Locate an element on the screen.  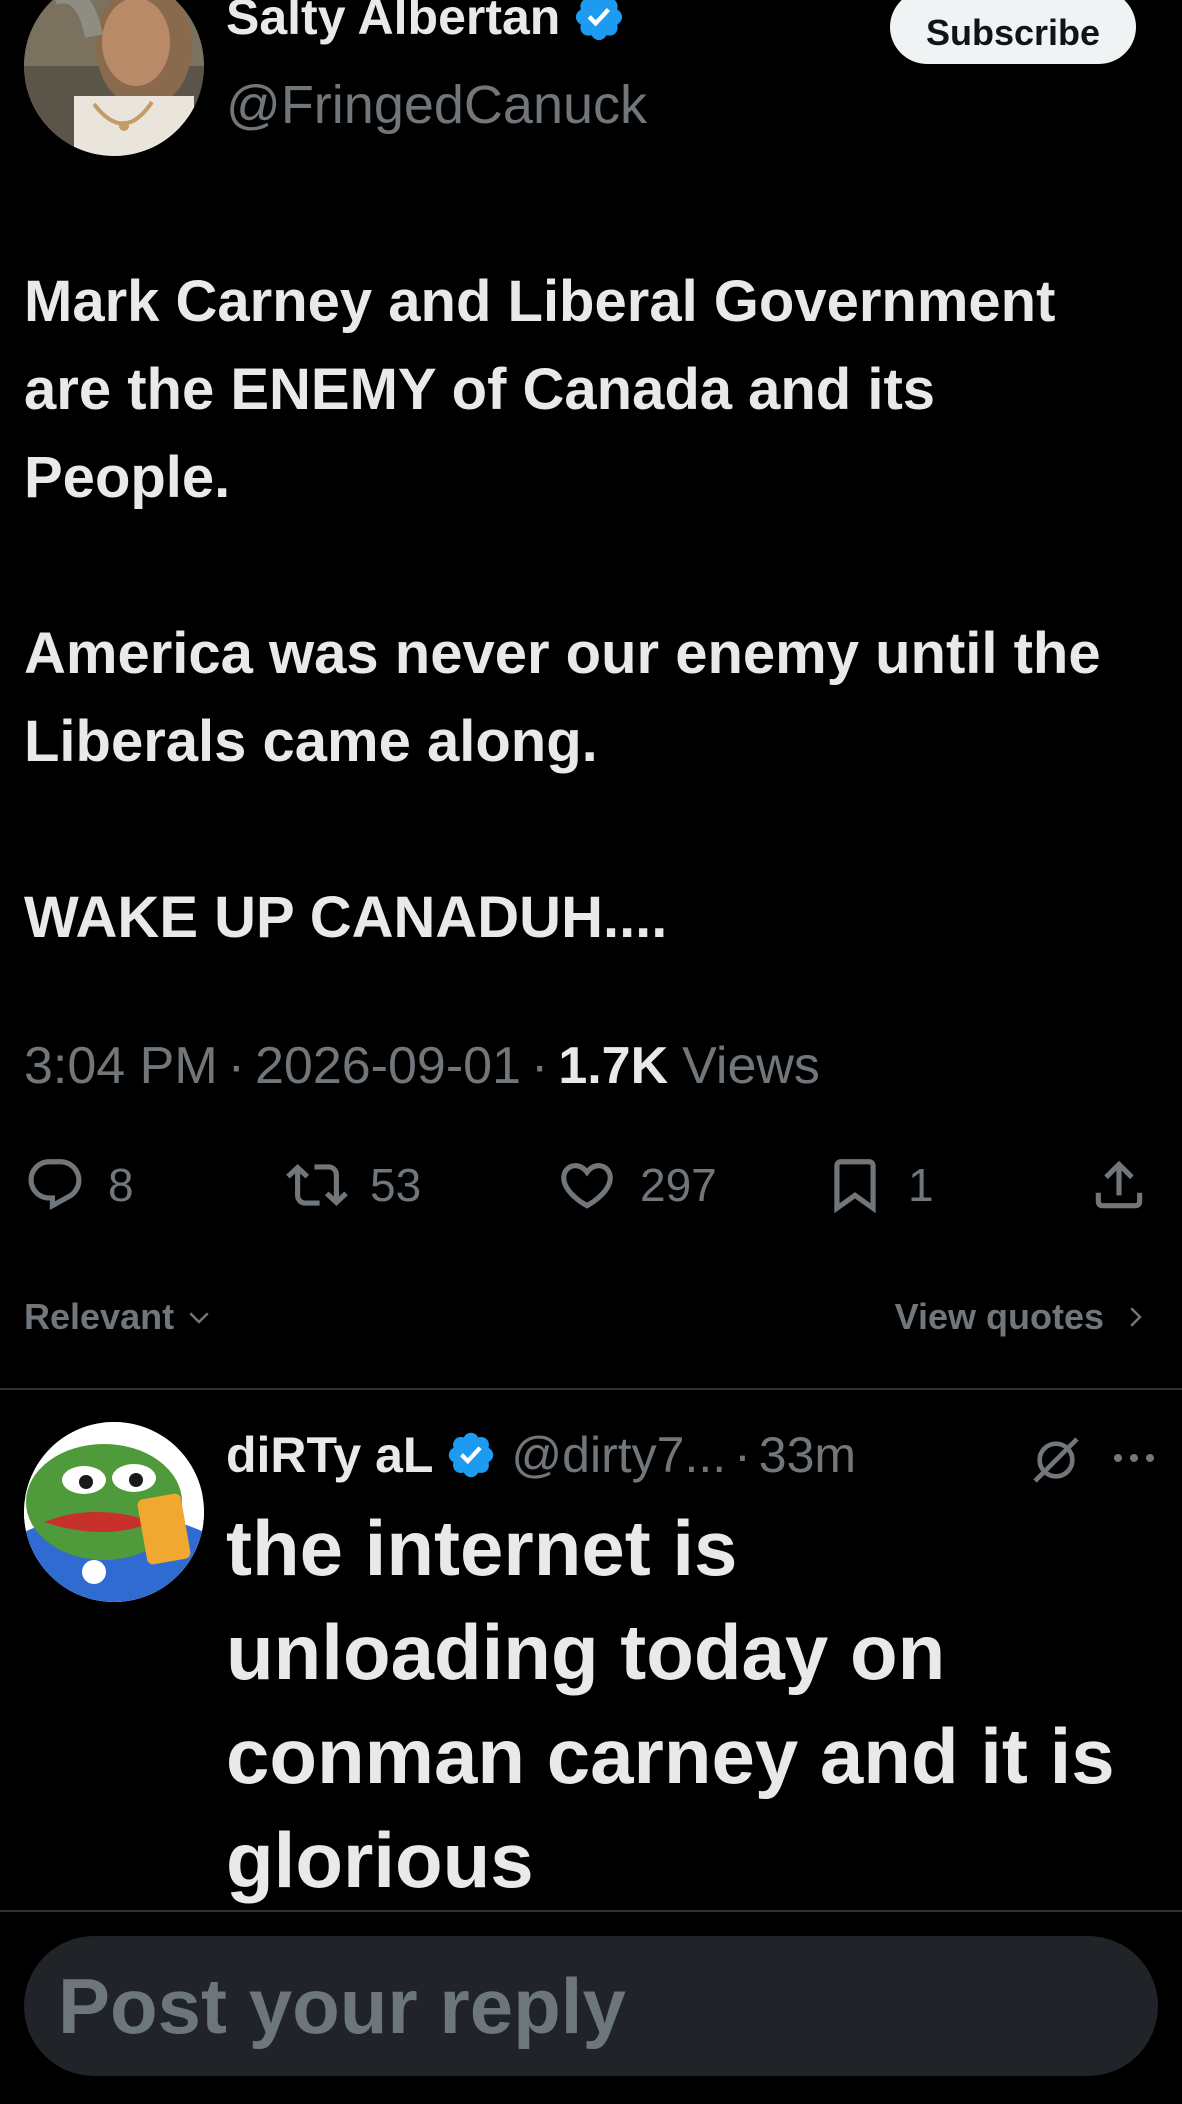
views-count: 1.7K is located at coordinates (613, 1066).